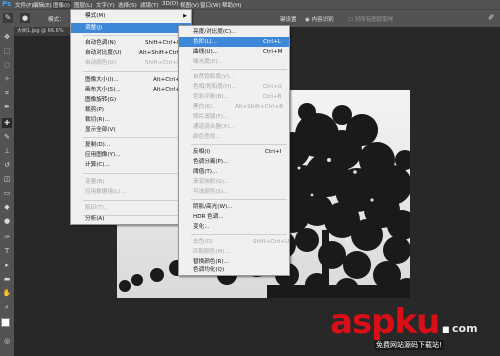 The image size is (500, 356). I want to click on quick-select-icon: ✧, so click(7, 79).